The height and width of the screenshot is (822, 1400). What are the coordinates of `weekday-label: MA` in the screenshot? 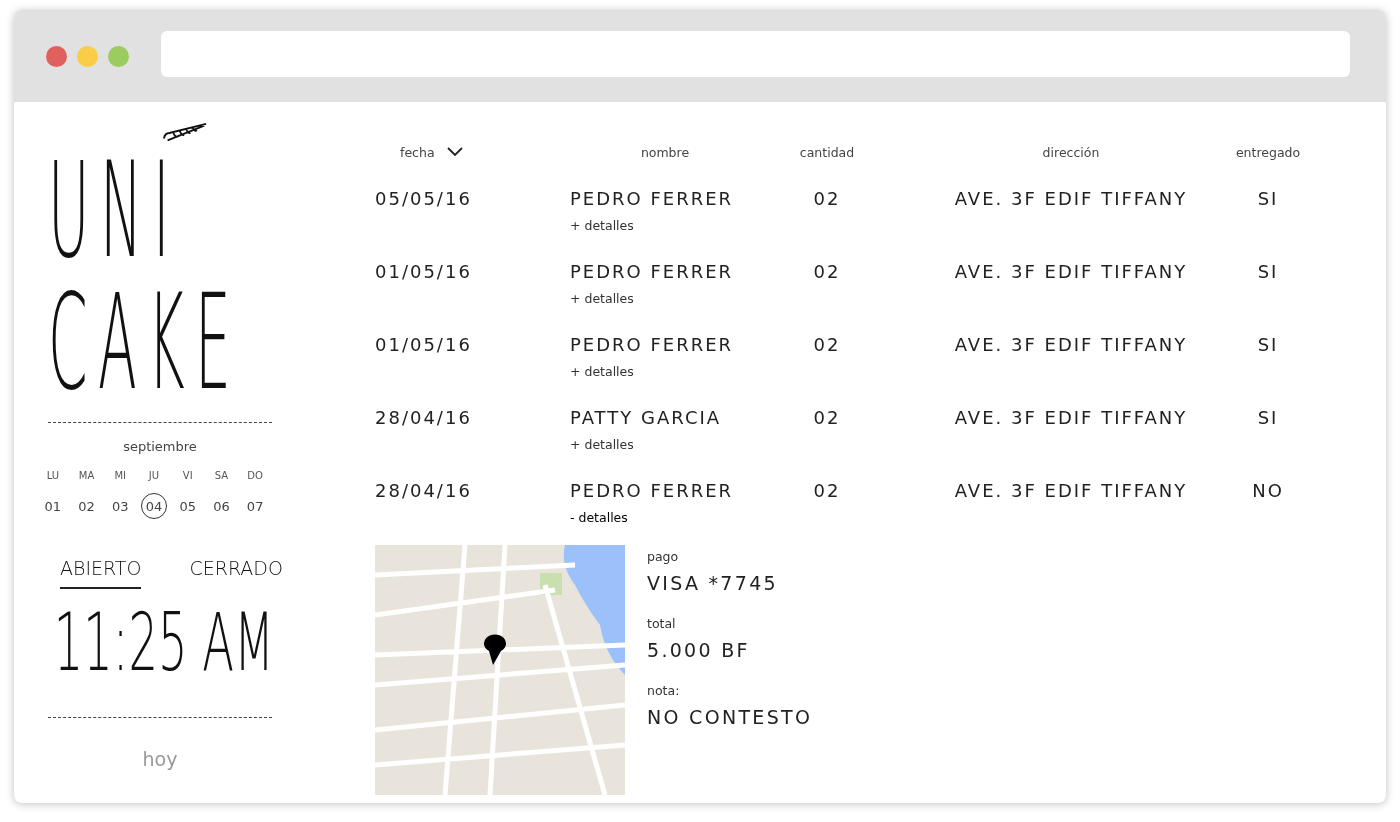 It's located at (86, 475).